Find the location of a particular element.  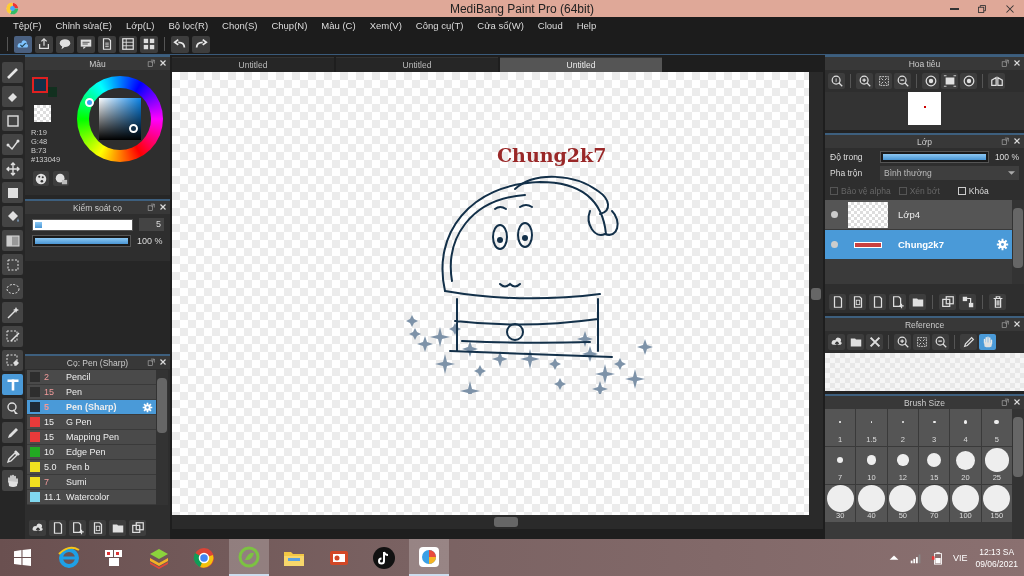

clock-date: 09/06/2021 is located at coordinates (996, 563).